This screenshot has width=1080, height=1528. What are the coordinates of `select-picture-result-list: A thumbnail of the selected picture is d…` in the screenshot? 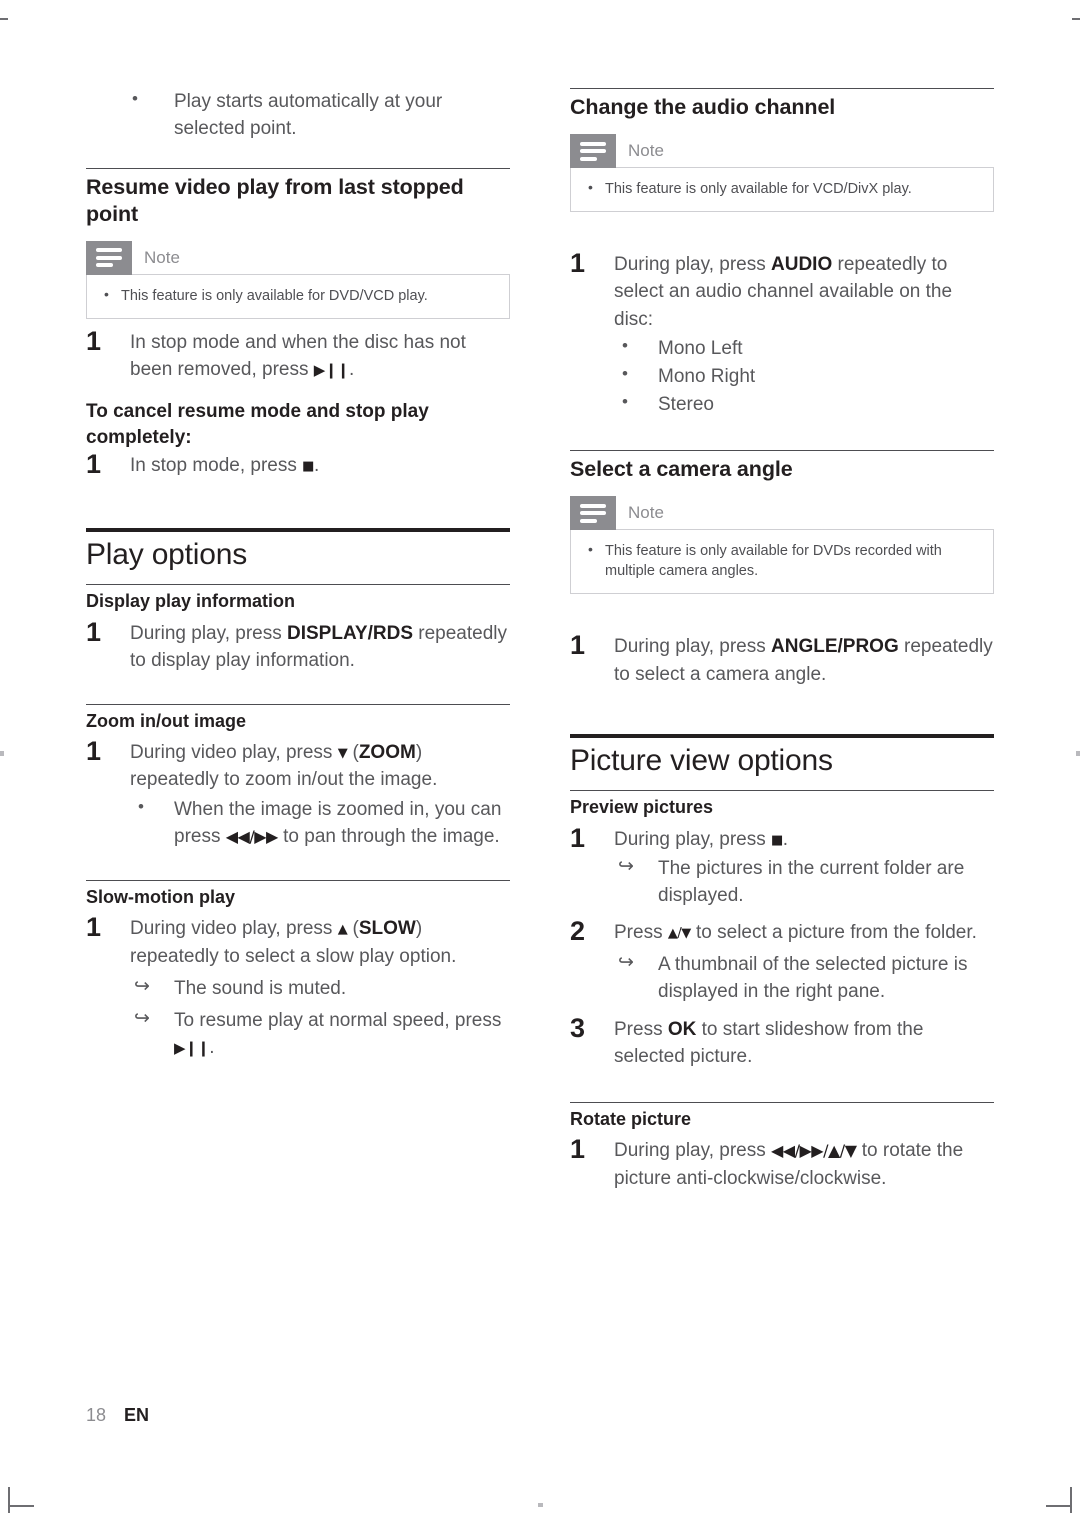 It's located at (804, 977).